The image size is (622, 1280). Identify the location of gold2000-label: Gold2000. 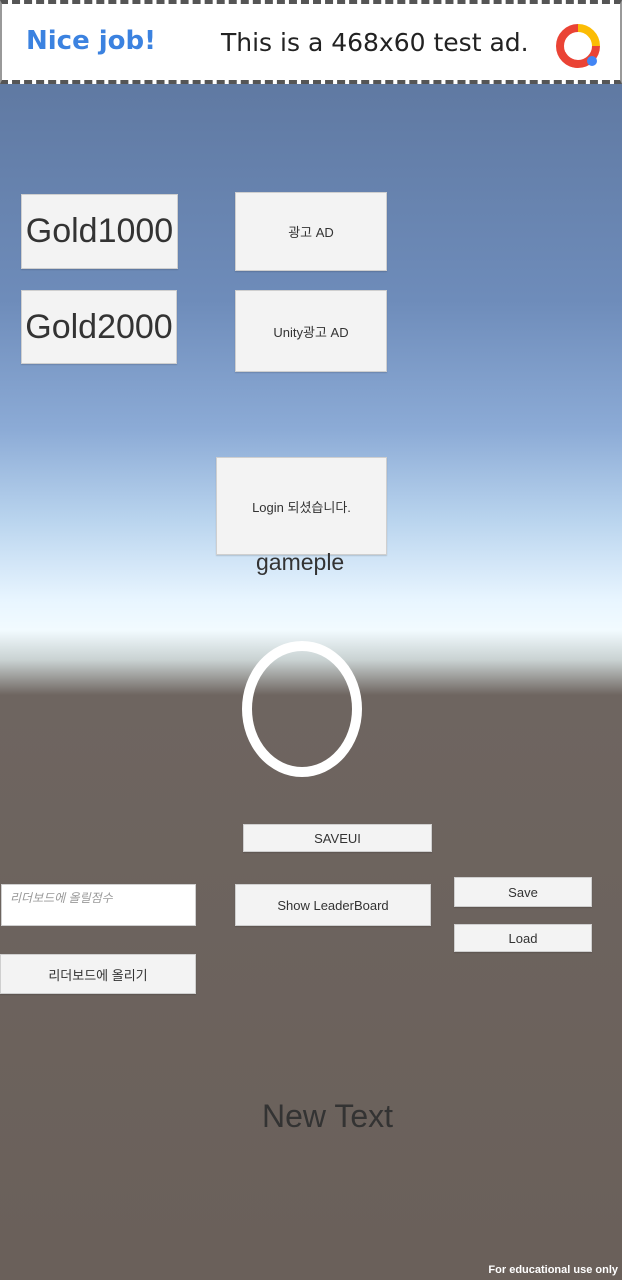
(99, 326).